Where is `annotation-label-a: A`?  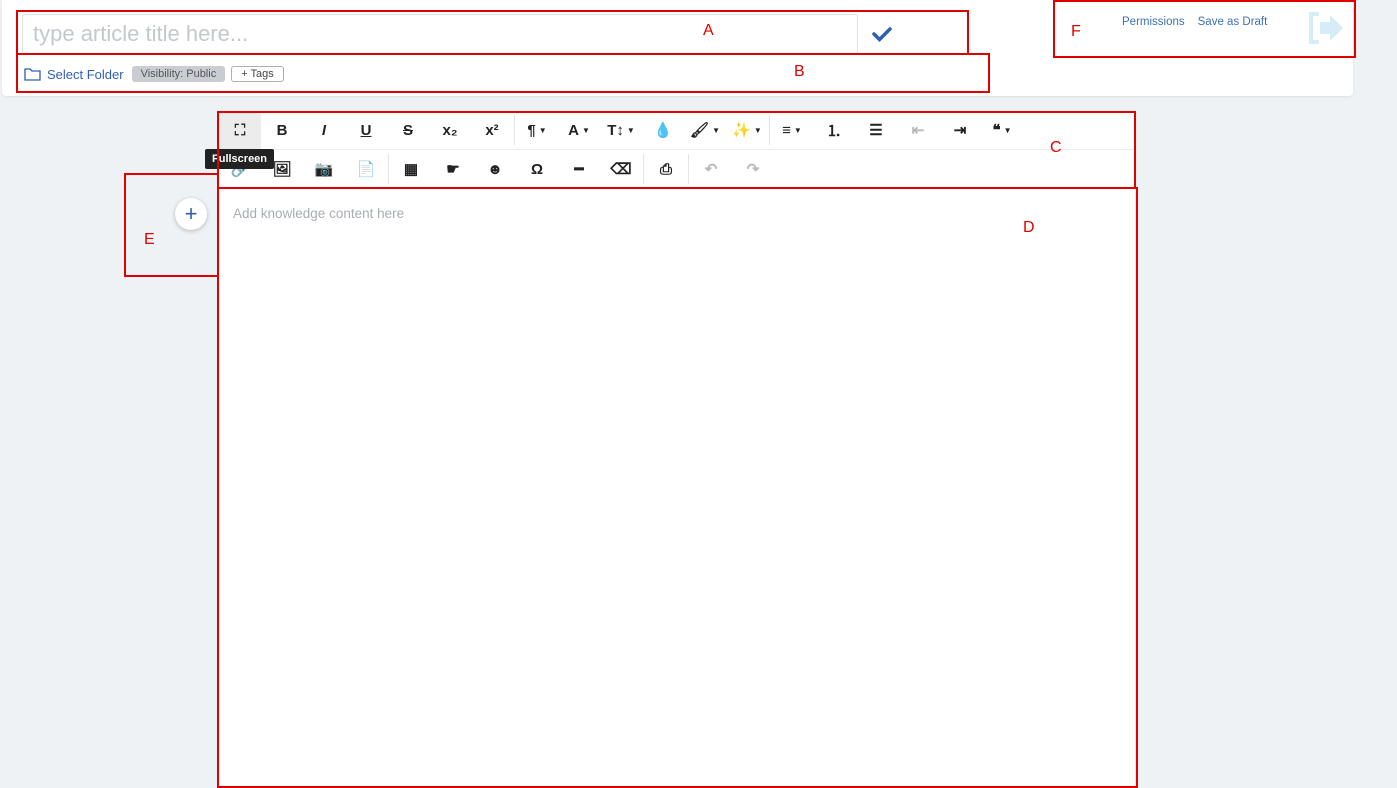 annotation-label-a: A is located at coordinates (708, 30).